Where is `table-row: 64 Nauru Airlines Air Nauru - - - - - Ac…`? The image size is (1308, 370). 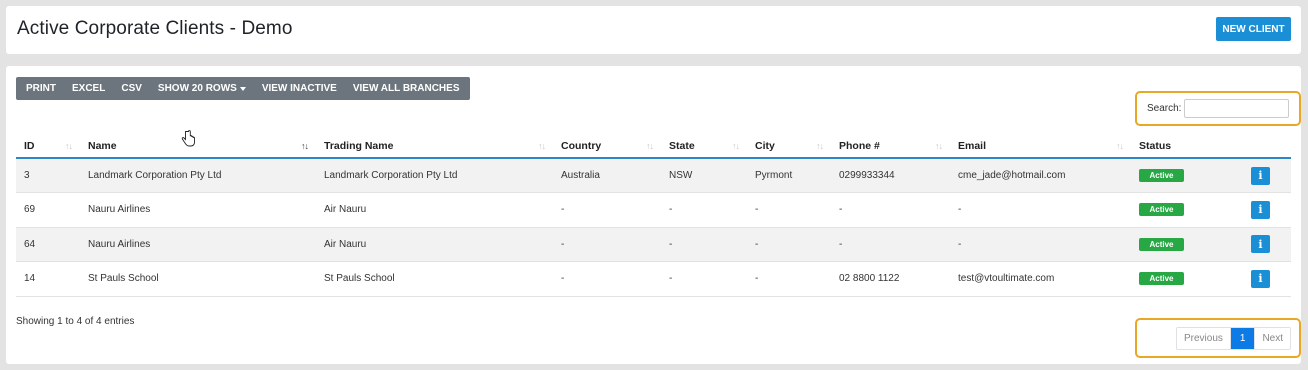 table-row: 64 Nauru Airlines Air Nauru - - - - - Ac… is located at coordinates (653, 244).